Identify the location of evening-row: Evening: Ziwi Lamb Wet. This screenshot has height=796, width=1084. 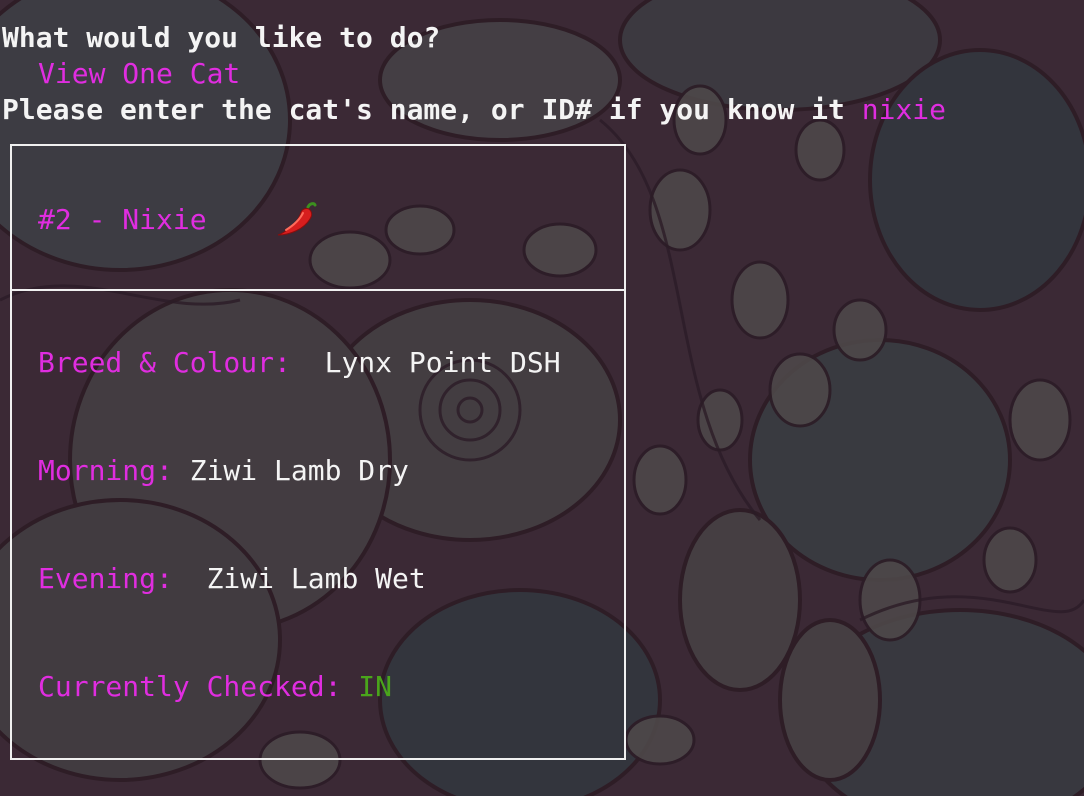
(232, 579).